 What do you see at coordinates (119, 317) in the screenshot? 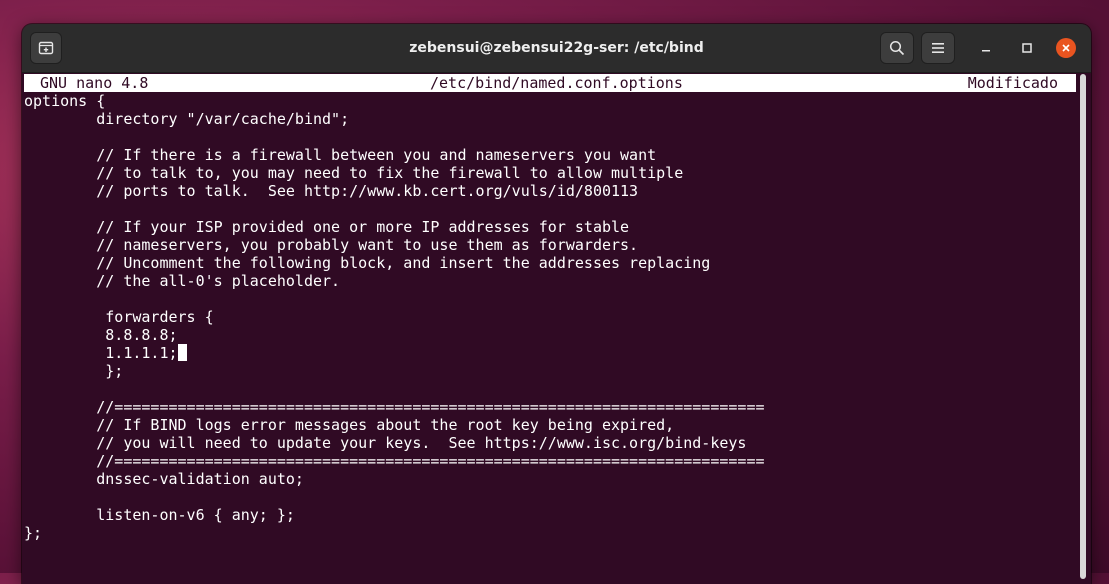
I see `editor-line-text: forwarders {` at bounding box center [119, 317].